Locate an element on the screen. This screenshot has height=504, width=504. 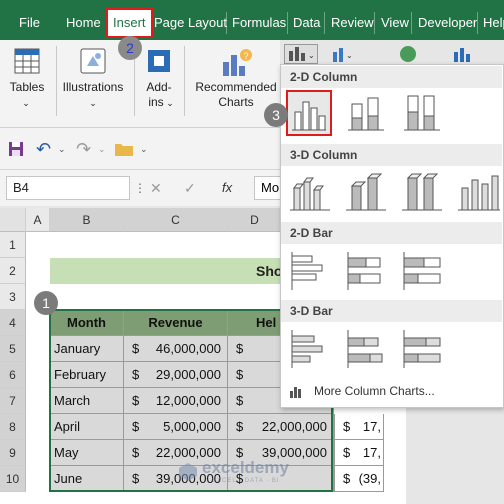
more-charts-icon is located at coordinates (296, 391).